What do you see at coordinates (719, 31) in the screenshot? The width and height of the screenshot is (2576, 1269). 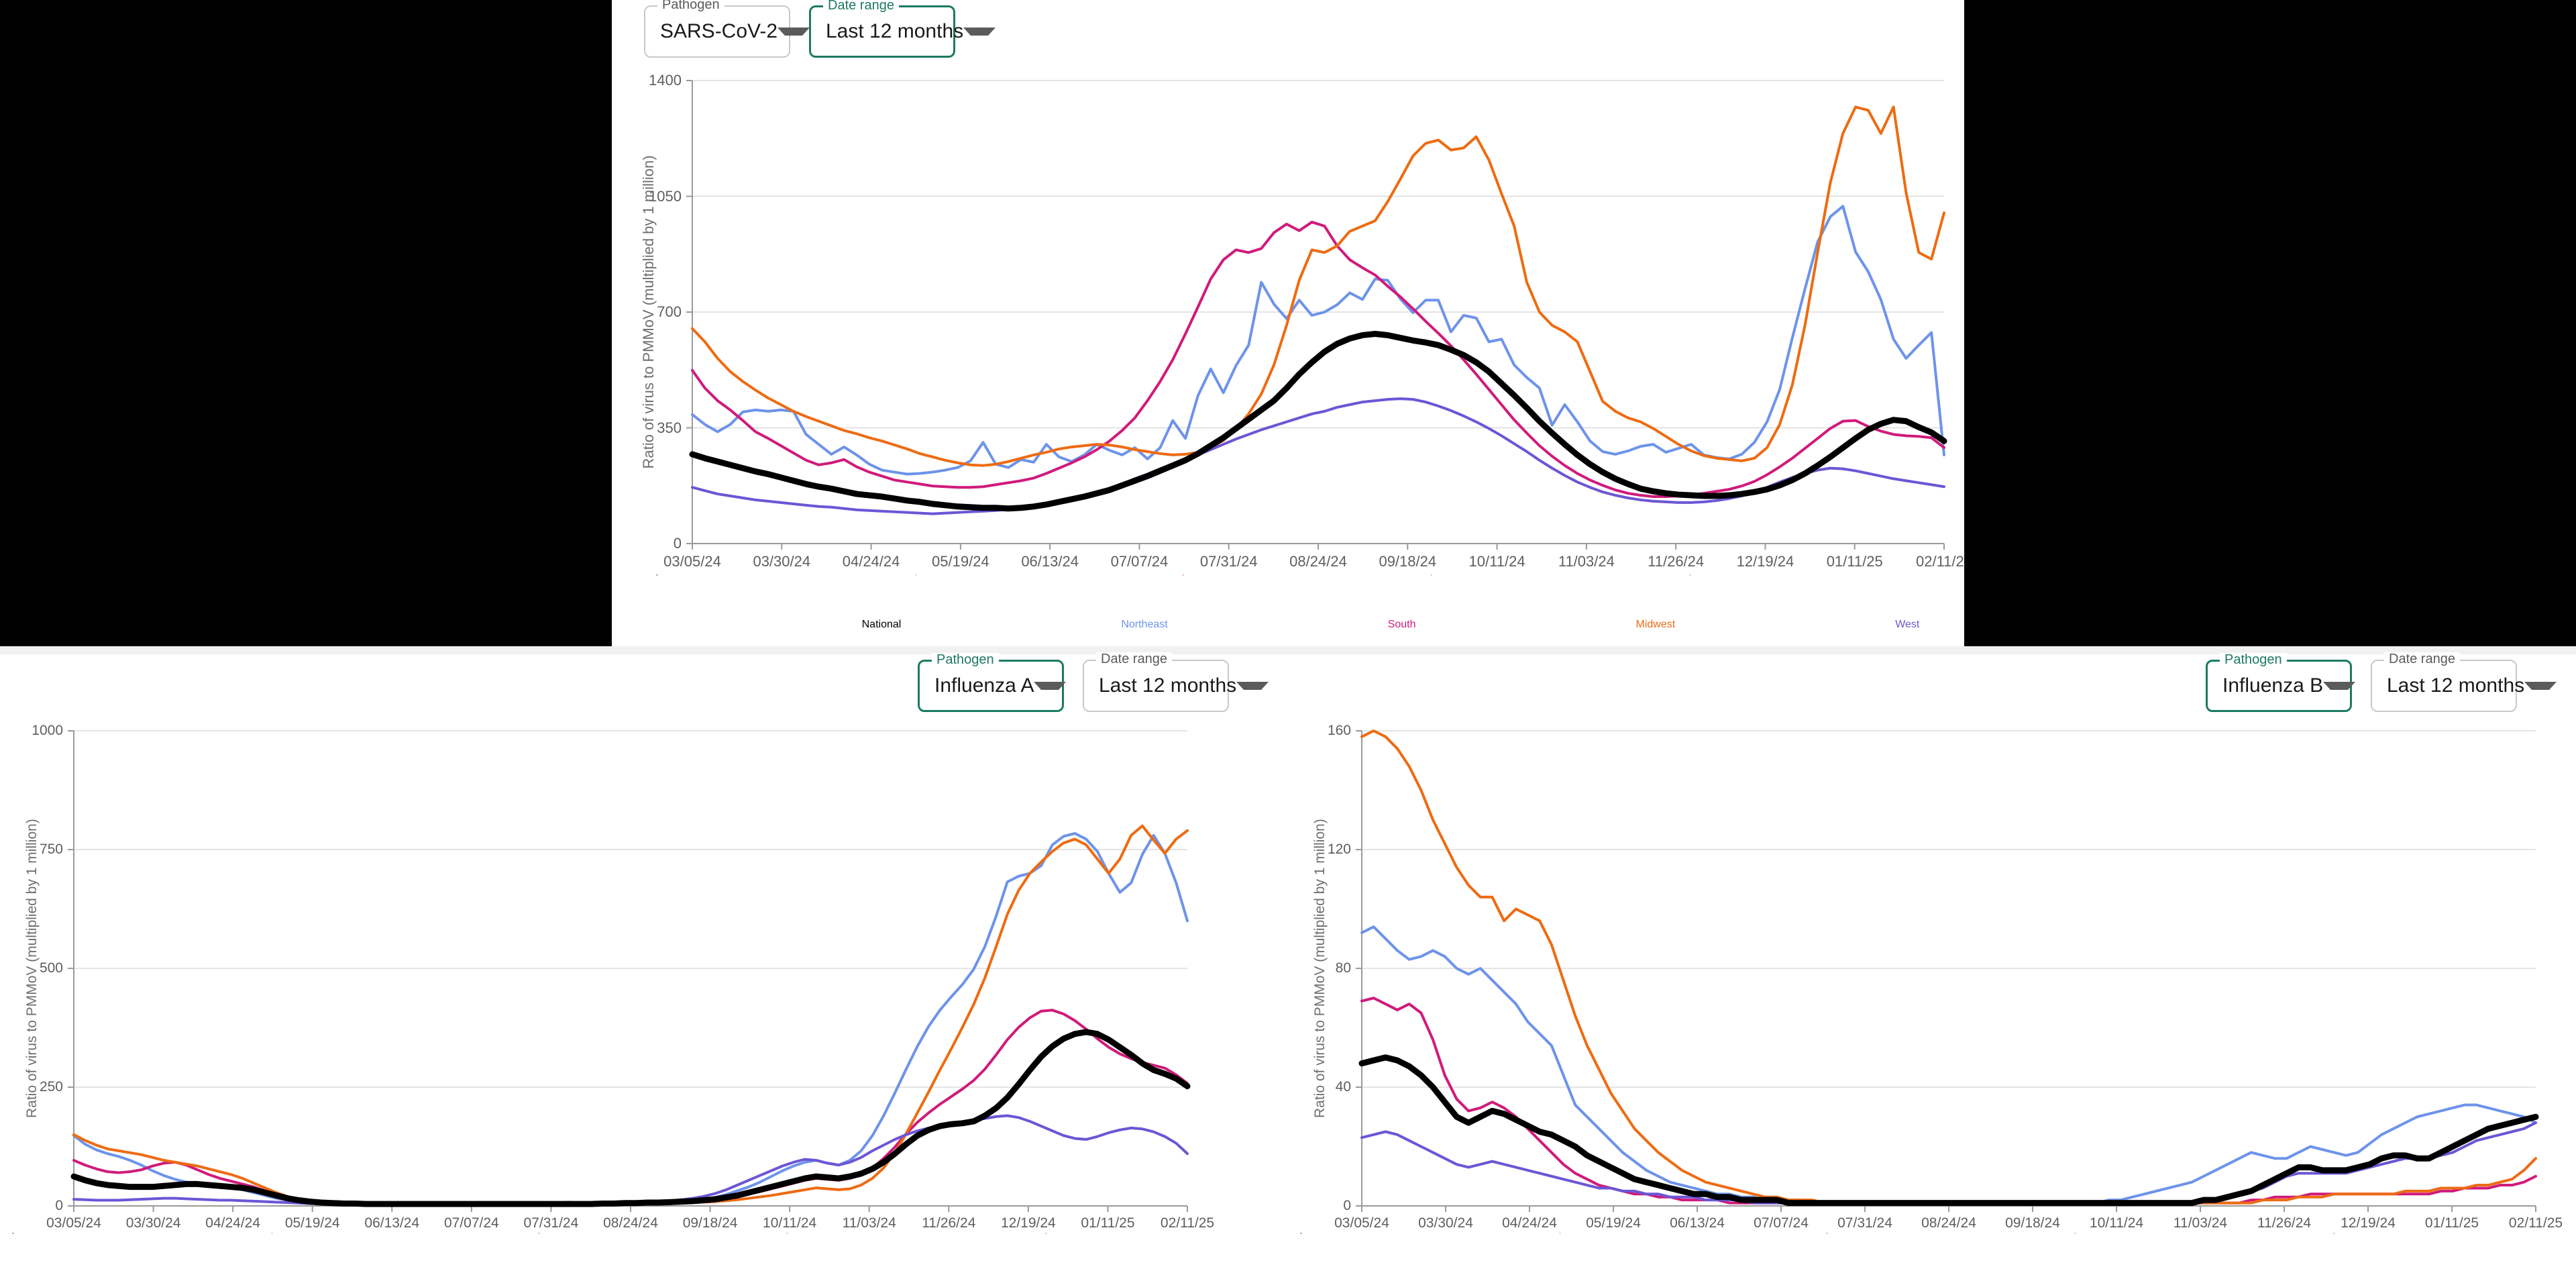 I see `pathogen-value-sars: SARS-CoV-2` at bounding box center [719, 31].